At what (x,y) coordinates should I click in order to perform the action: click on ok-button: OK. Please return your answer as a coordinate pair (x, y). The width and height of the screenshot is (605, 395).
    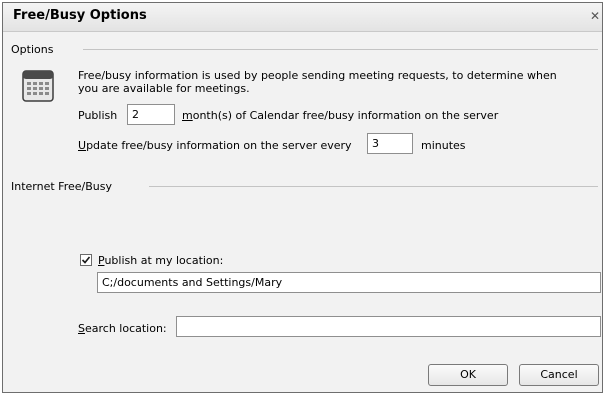
    Looking at the image, I should click on (468, 375).